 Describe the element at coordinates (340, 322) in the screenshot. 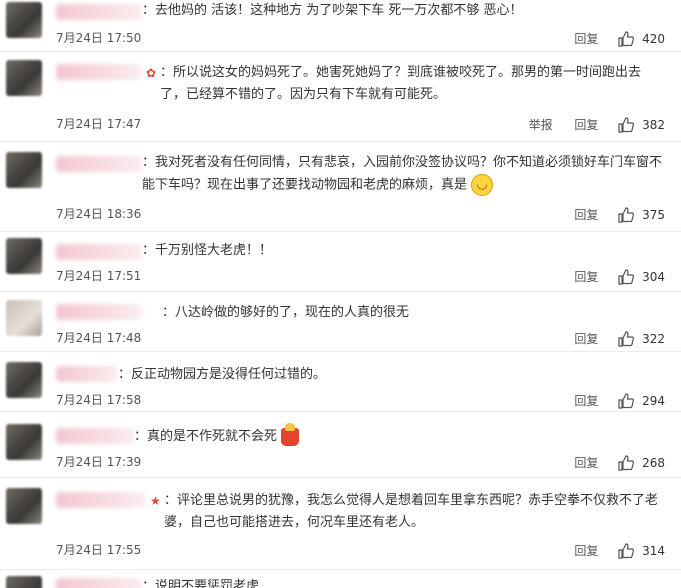

I see `comment-item: ：八达岭做的够好的了，现在的人真的很无 7月24日 17:48 回复 322` at that location.